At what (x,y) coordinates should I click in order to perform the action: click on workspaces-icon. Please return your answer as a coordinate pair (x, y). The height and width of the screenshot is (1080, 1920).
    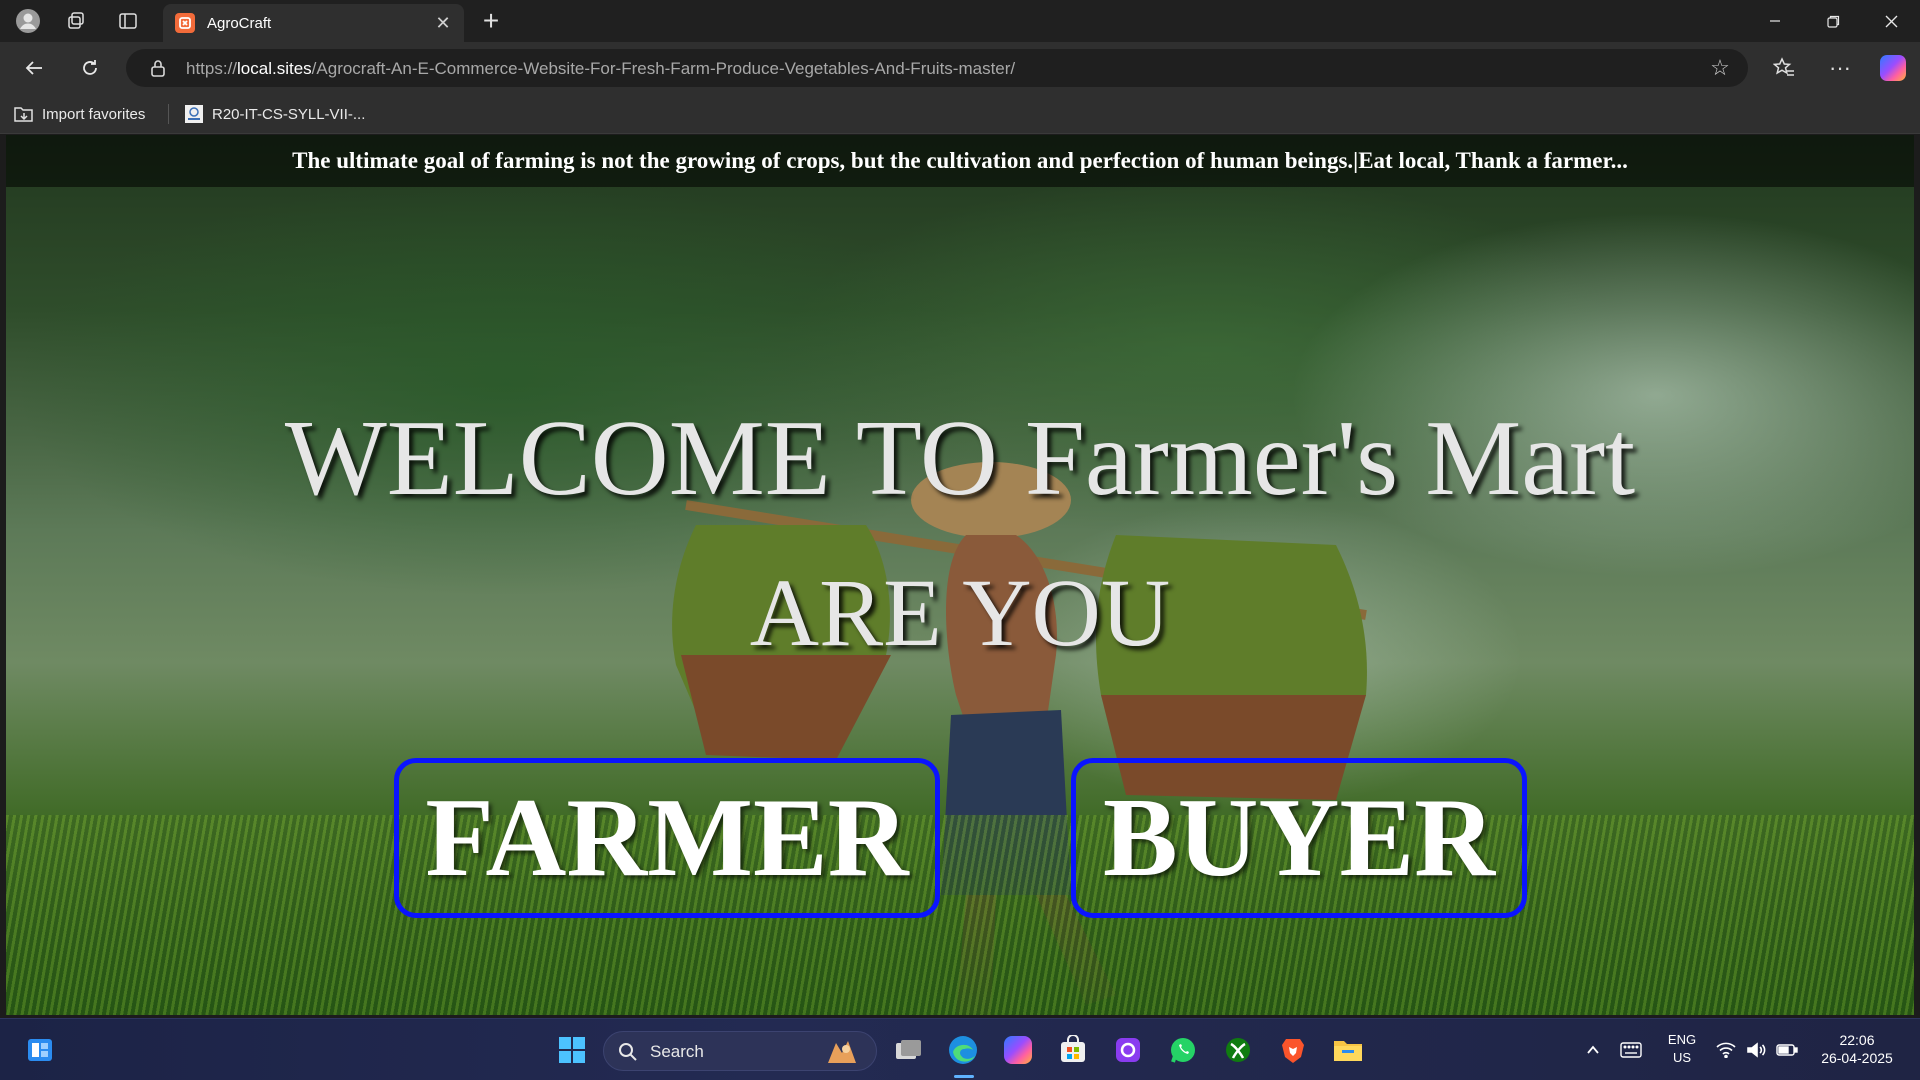
    Looking at the image, I should click on (76, 21).